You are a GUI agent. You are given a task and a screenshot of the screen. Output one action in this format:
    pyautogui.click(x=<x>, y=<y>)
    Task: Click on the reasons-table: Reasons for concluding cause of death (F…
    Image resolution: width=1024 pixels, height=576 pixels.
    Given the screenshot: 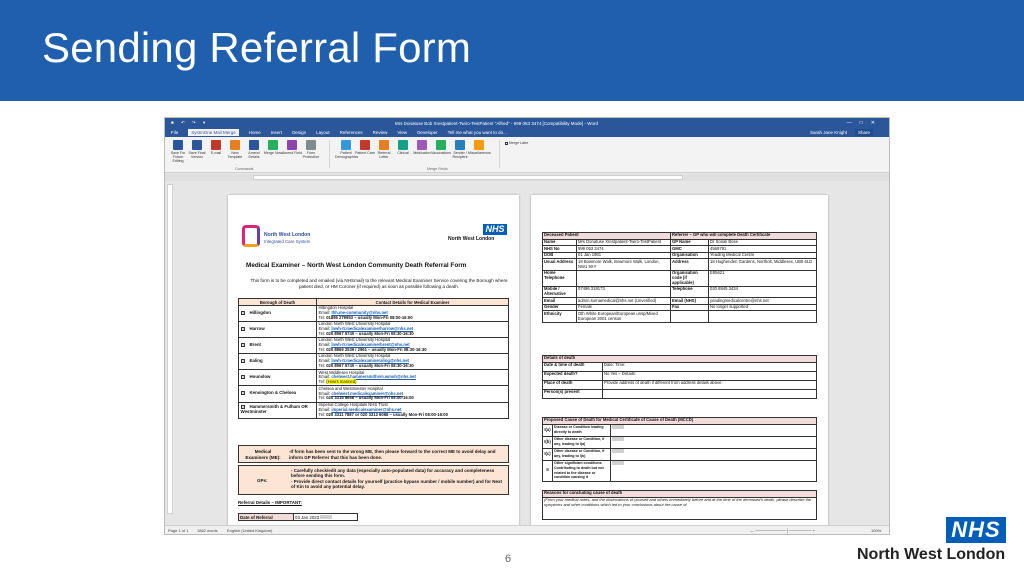 What is the action you would take?
    pyautogui.click(x=679, y=505)
    